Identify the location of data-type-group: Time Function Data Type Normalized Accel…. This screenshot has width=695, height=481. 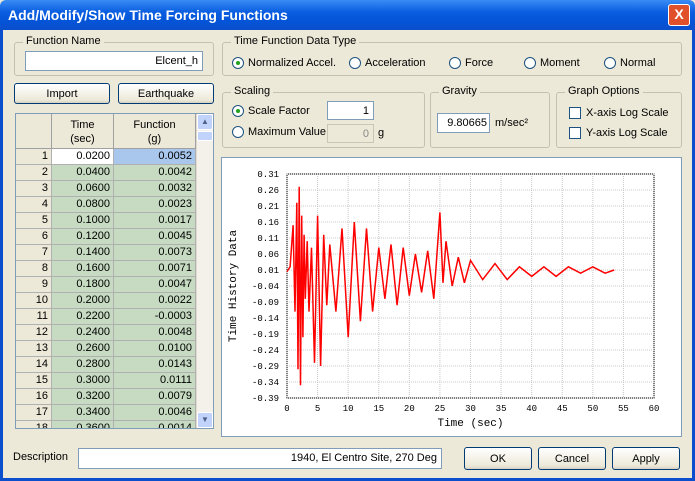
(452, 55).